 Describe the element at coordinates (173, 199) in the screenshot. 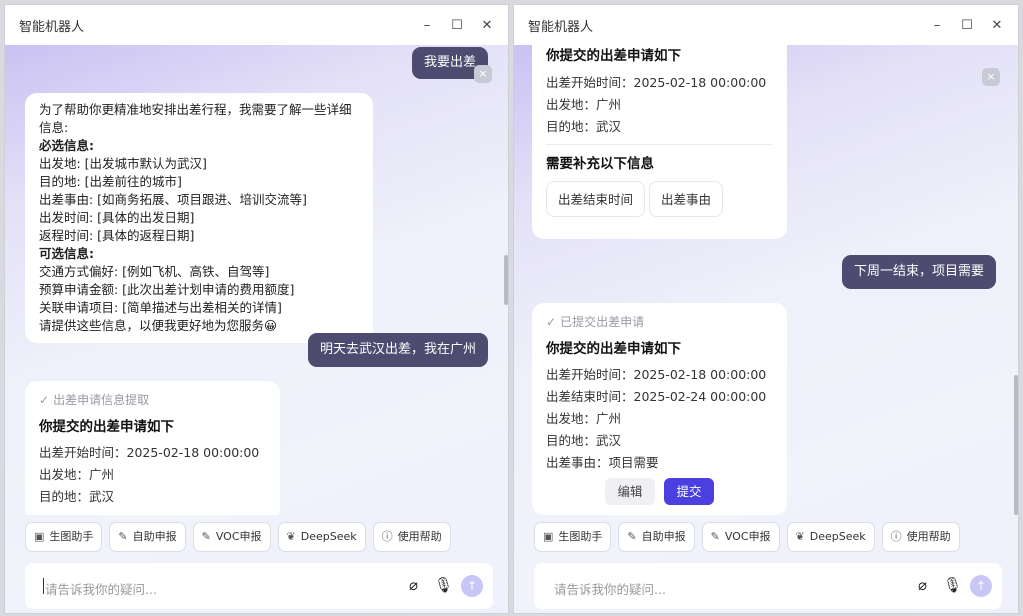

I see `required-item: 出差事由: [如商务拓展、项目跟进、培训交流等]` at that location.